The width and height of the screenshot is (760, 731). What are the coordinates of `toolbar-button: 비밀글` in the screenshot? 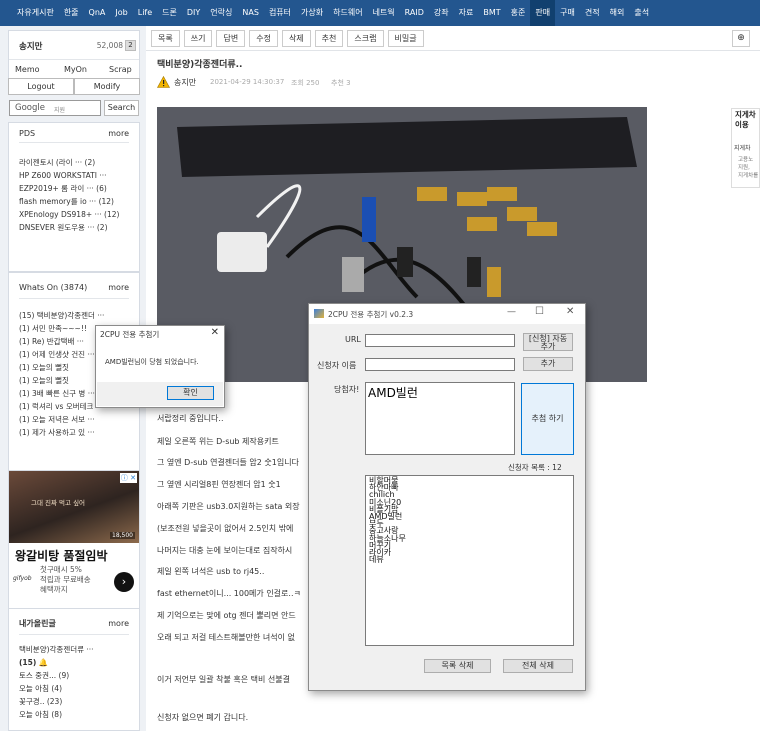 It's located at (405, 38).